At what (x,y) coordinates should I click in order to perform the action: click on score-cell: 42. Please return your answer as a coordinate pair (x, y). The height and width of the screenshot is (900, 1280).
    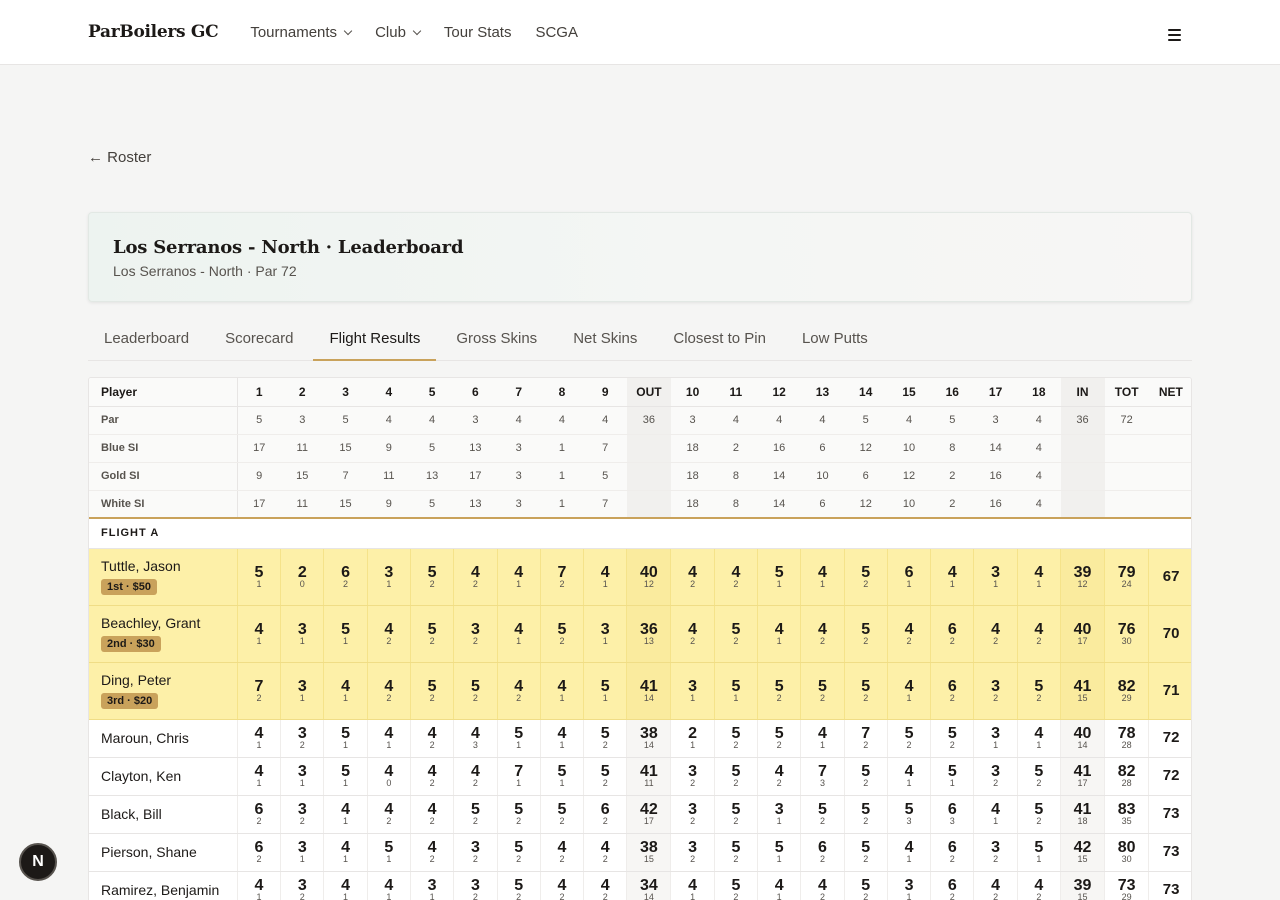
    Looking at the image, I should click on (519, 691).